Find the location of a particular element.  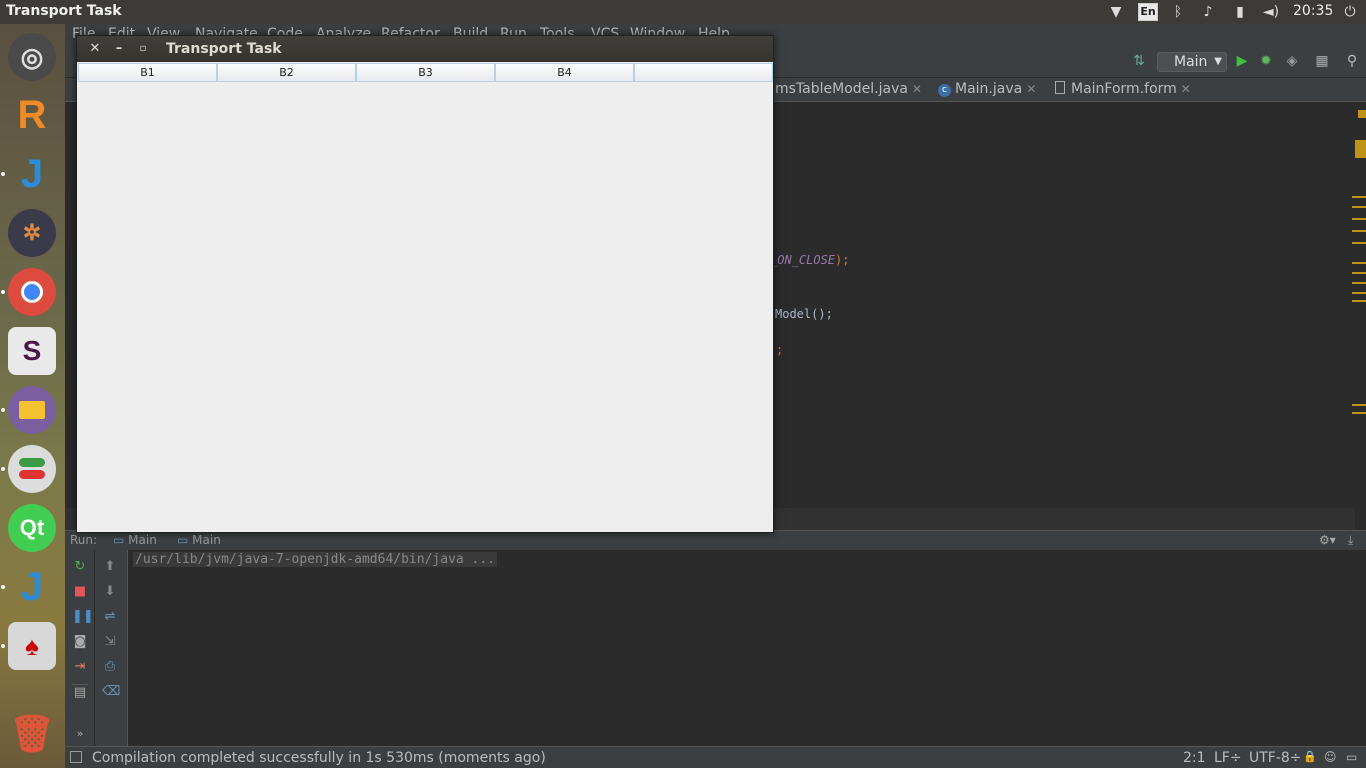

column-header-b3: B3 is located at coordinates (425, 72).